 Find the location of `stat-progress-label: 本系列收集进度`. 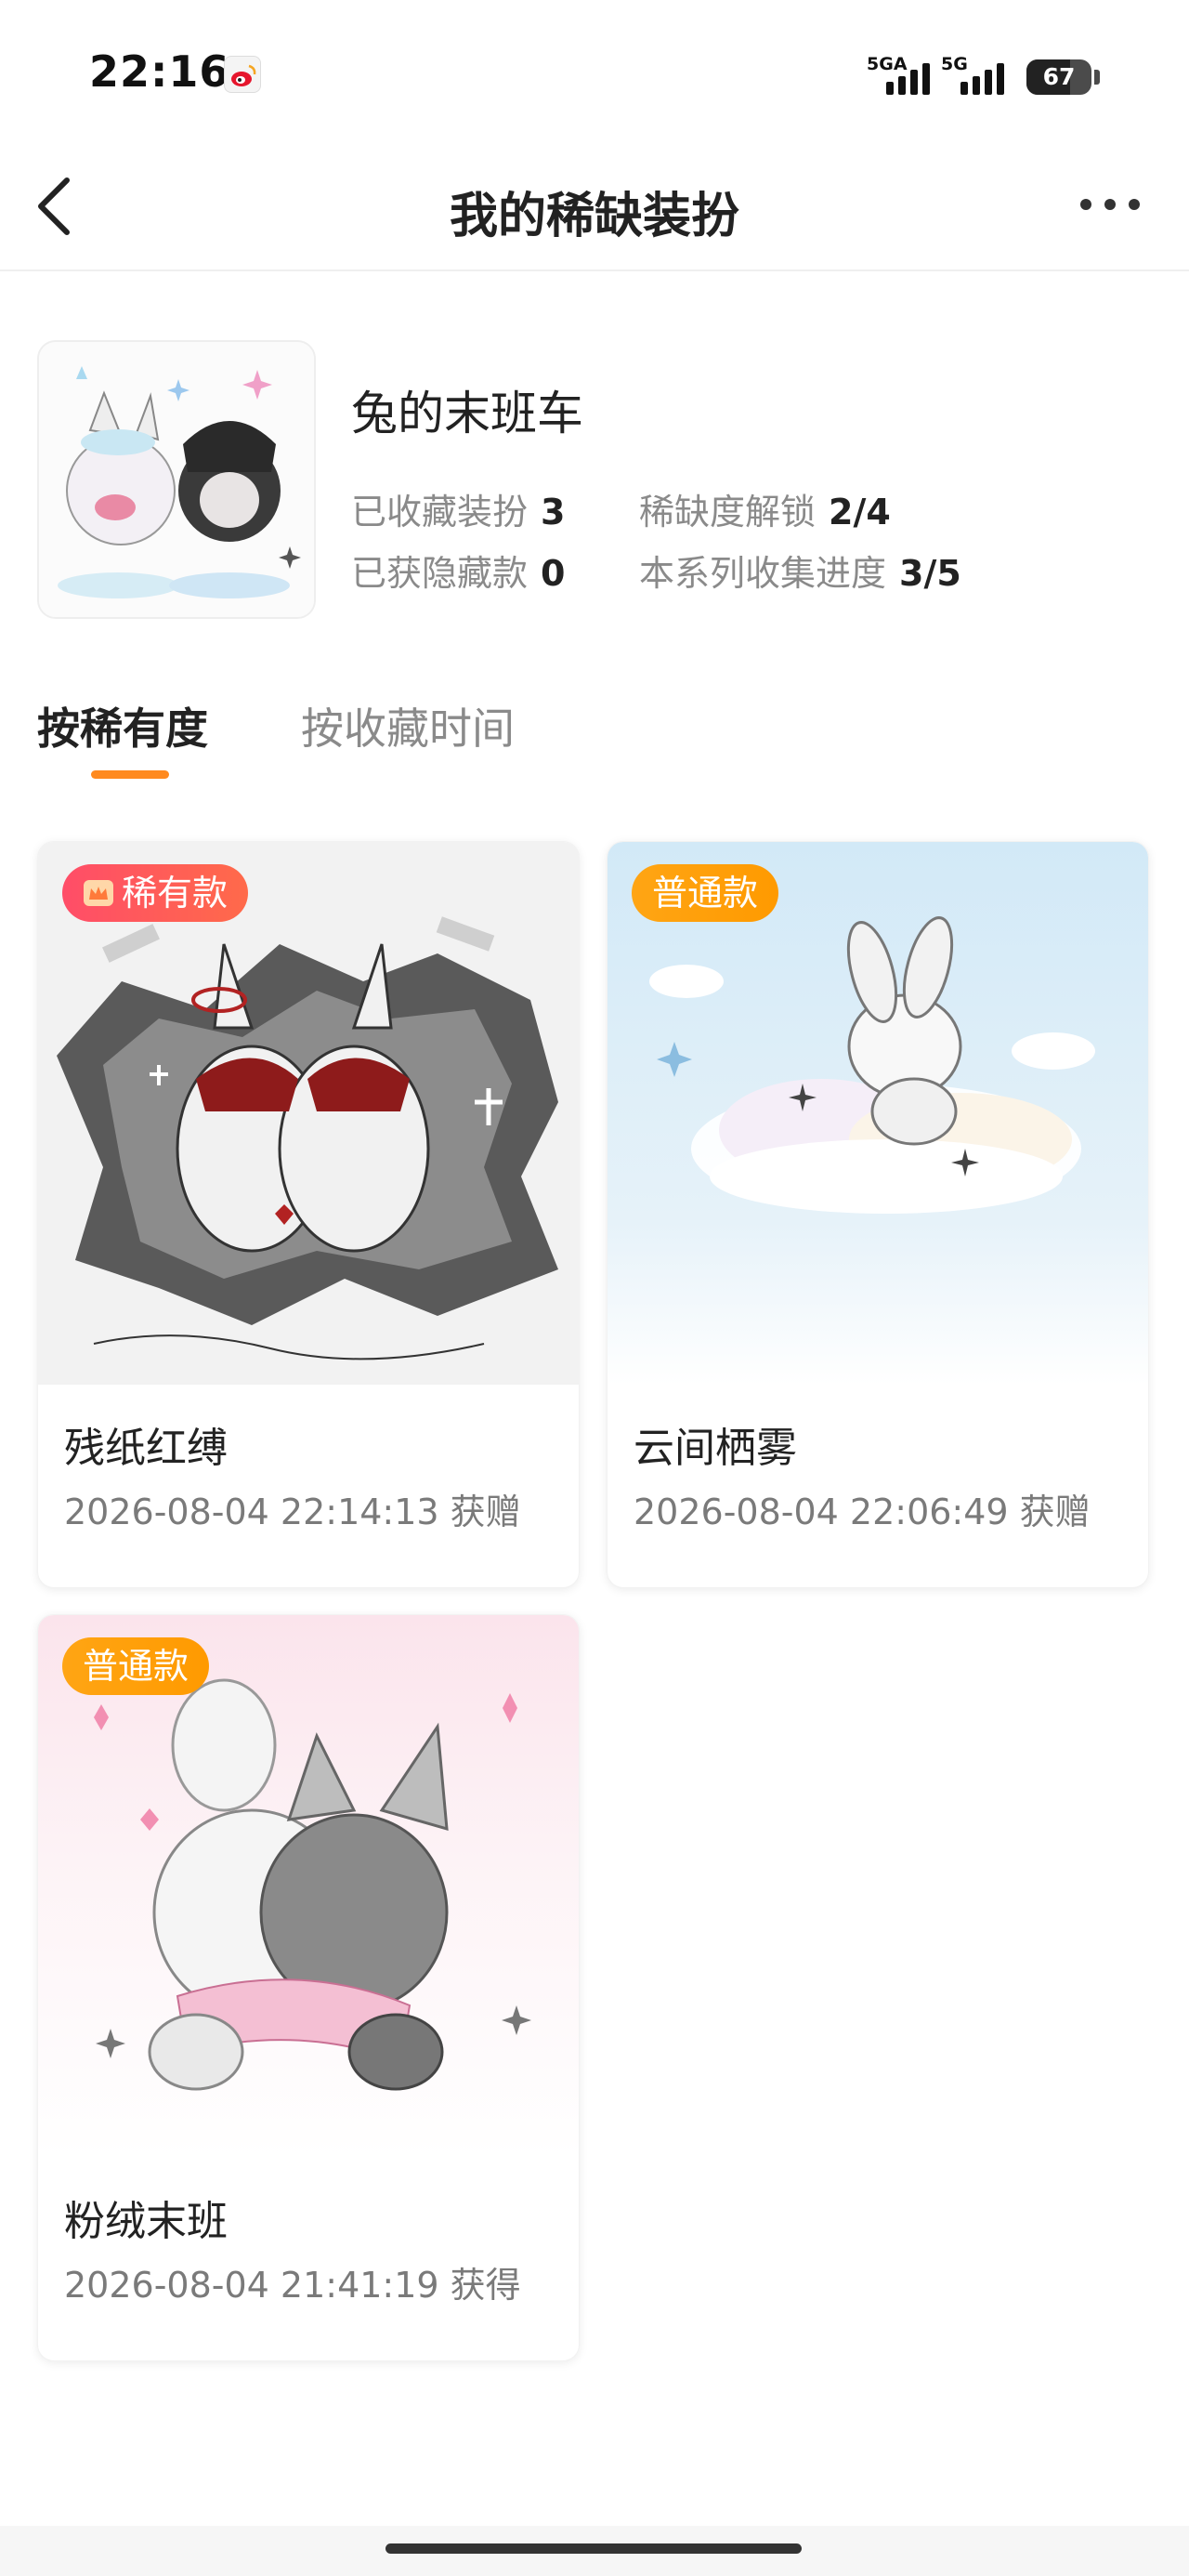

stat-progress-label: 本系列收集进度 is located at coordinates (763, 573).